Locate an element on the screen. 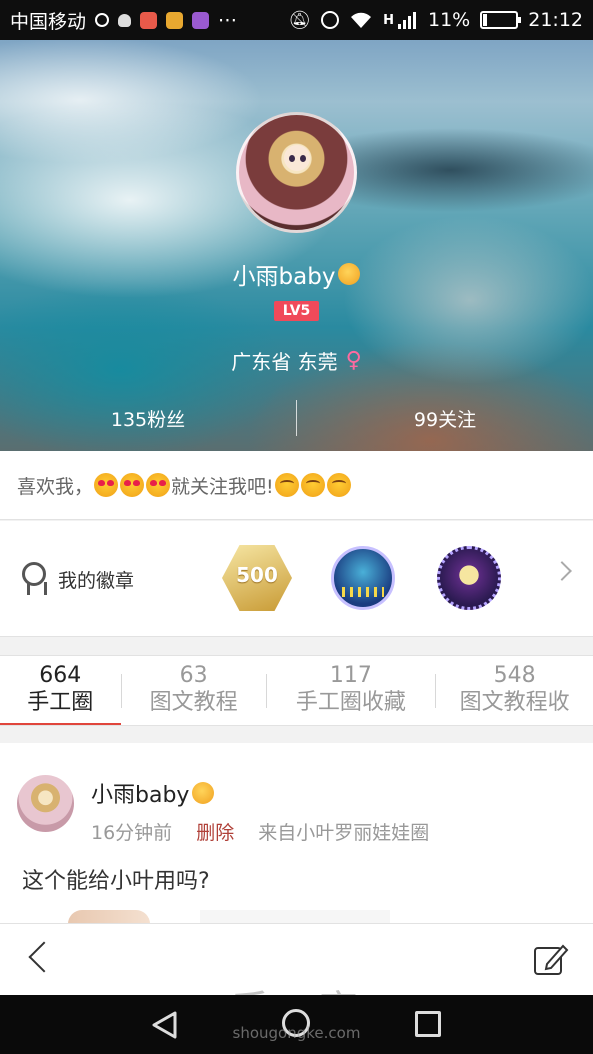 This screenshot has width=593, height=1054. tab-label: 手工圈 is located at coordinates (60, 702).